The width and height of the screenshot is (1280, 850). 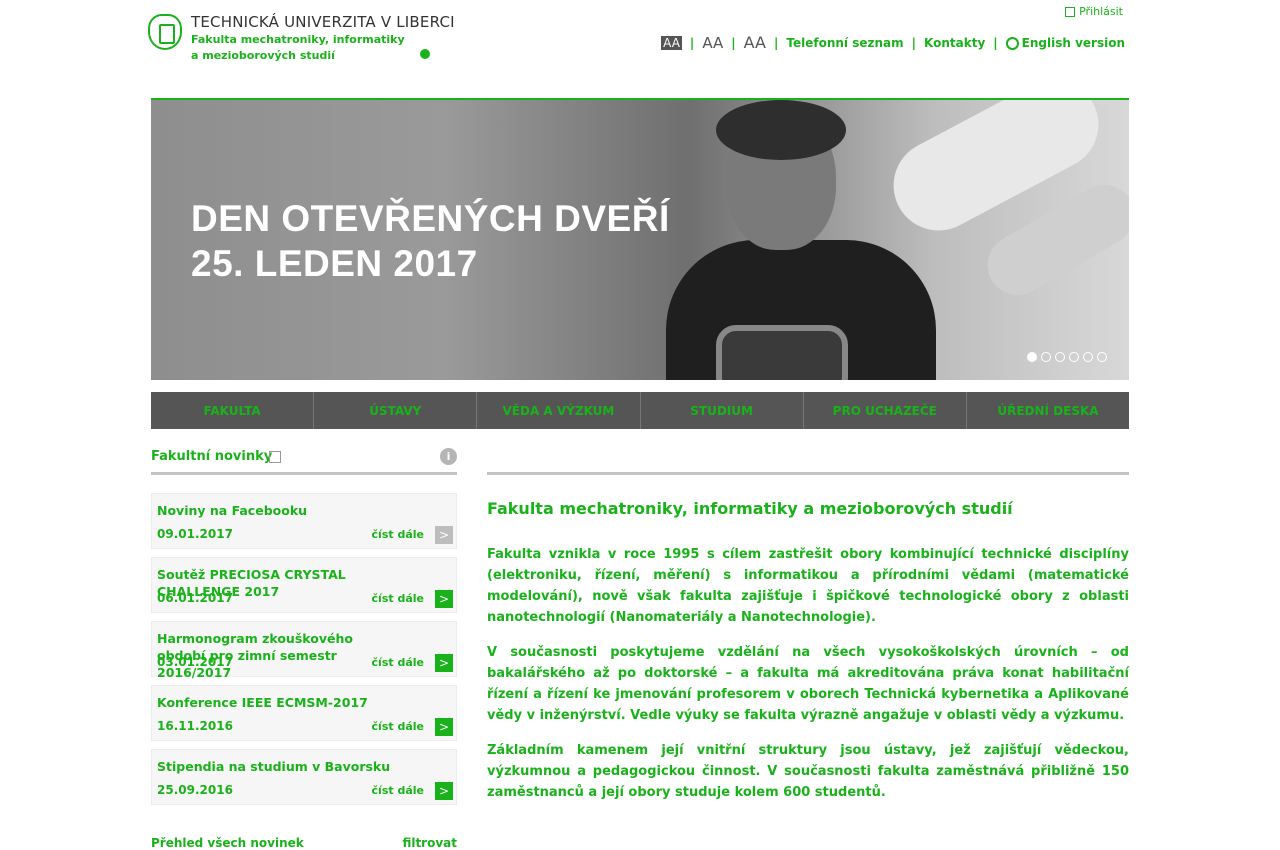 What do you see at coordinates (844, 43) in the screenshot?
I see `phone-book-link: Telefonní seznam` at bounding box center [844, 43].